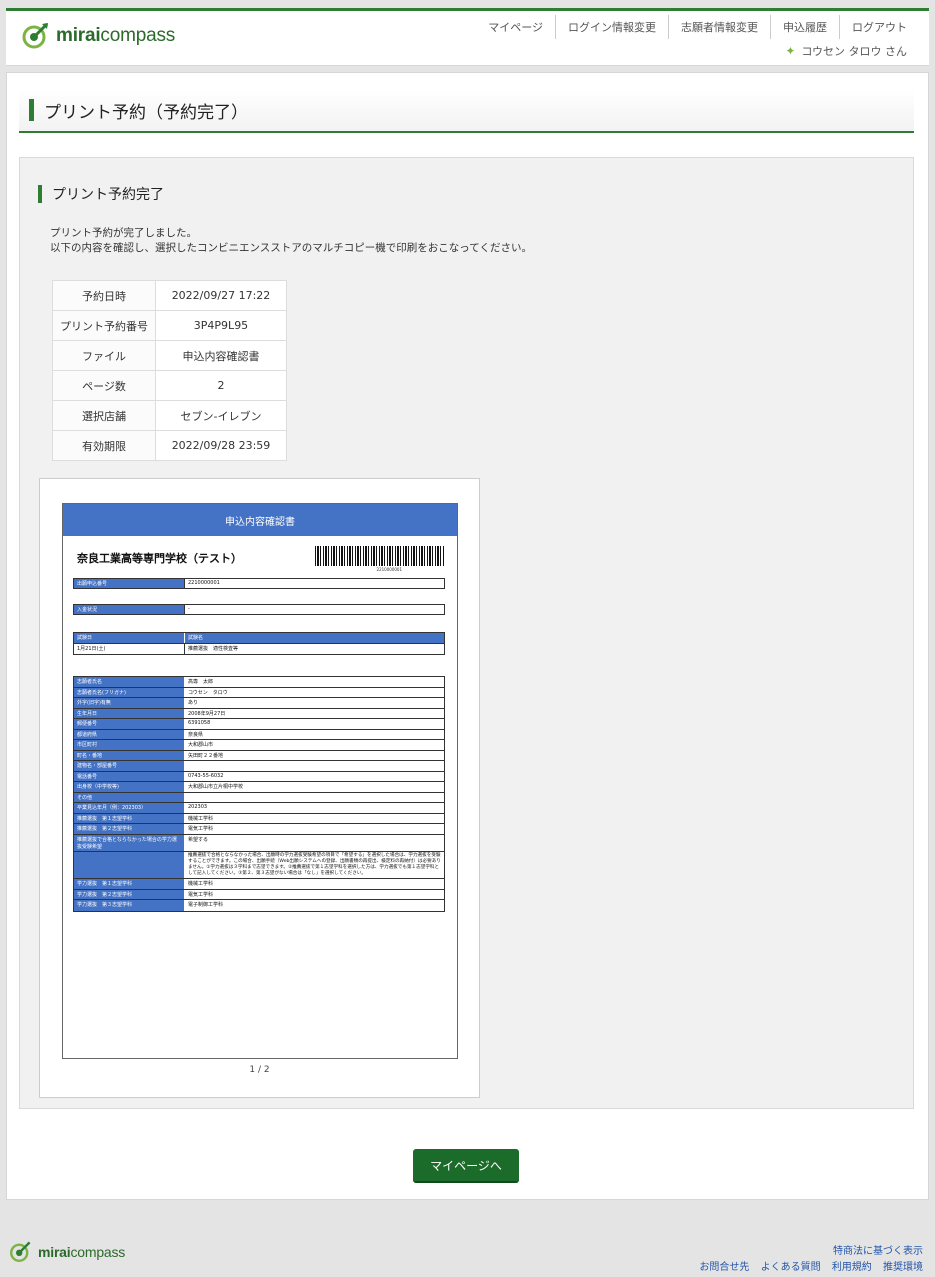 The image size is (935, 1277). I want to click on form-key: 外字(旧字)有無, so click(129, 703).